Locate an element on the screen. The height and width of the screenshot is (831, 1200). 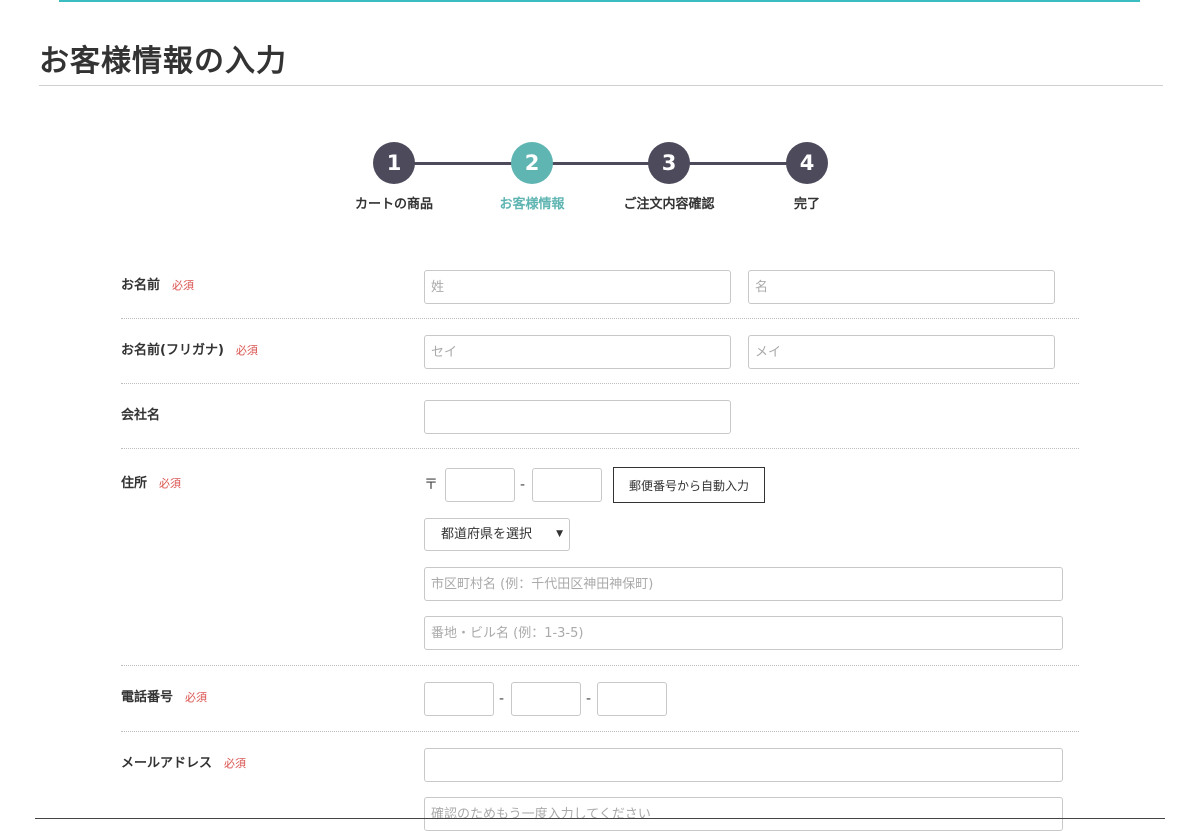
company-label: 会社名 is located at coordinates (140, 416).